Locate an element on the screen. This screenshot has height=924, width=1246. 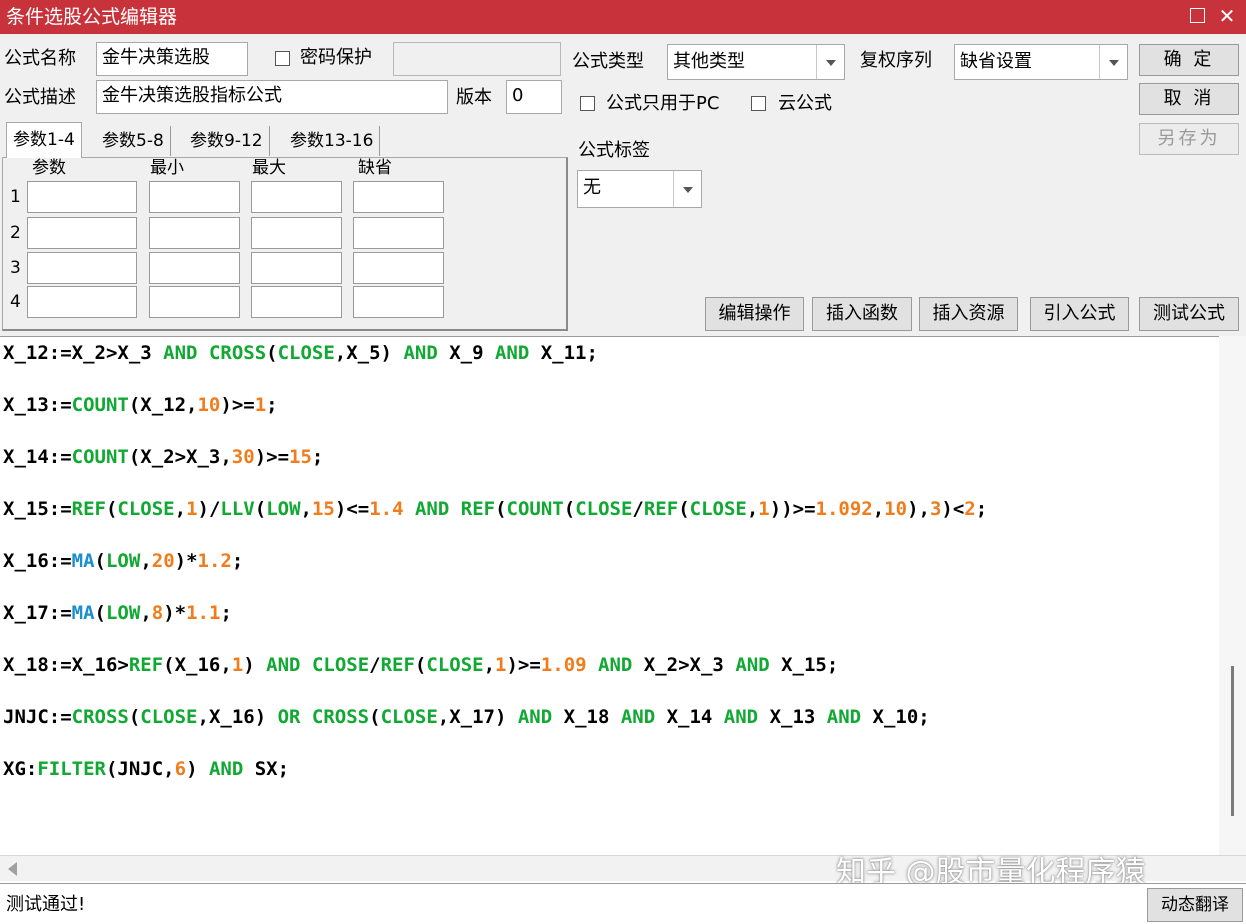
formula-type-select: 其他类型 is located at coordinates (756, 62).